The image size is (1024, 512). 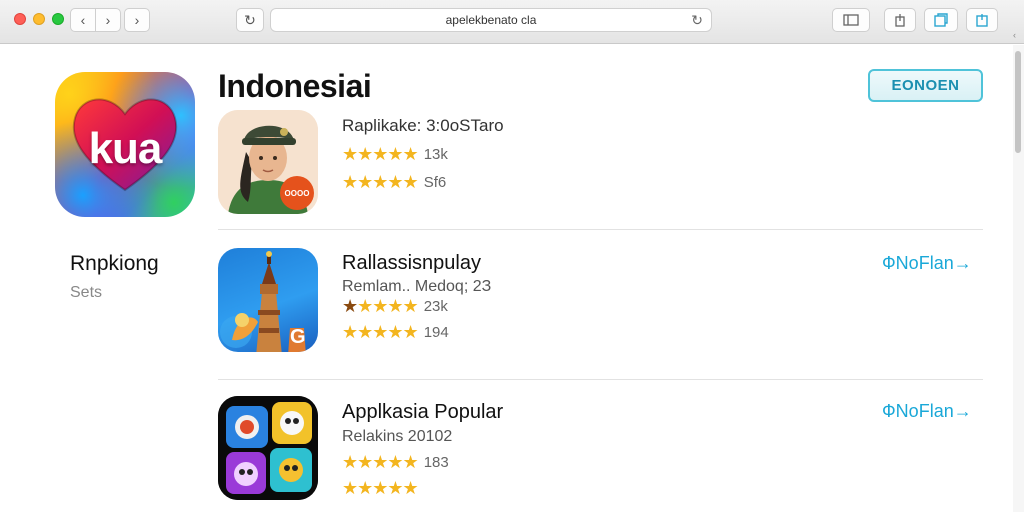 I want to click on app-title-3: Applkasia Popular, so click(x=422, y=412).